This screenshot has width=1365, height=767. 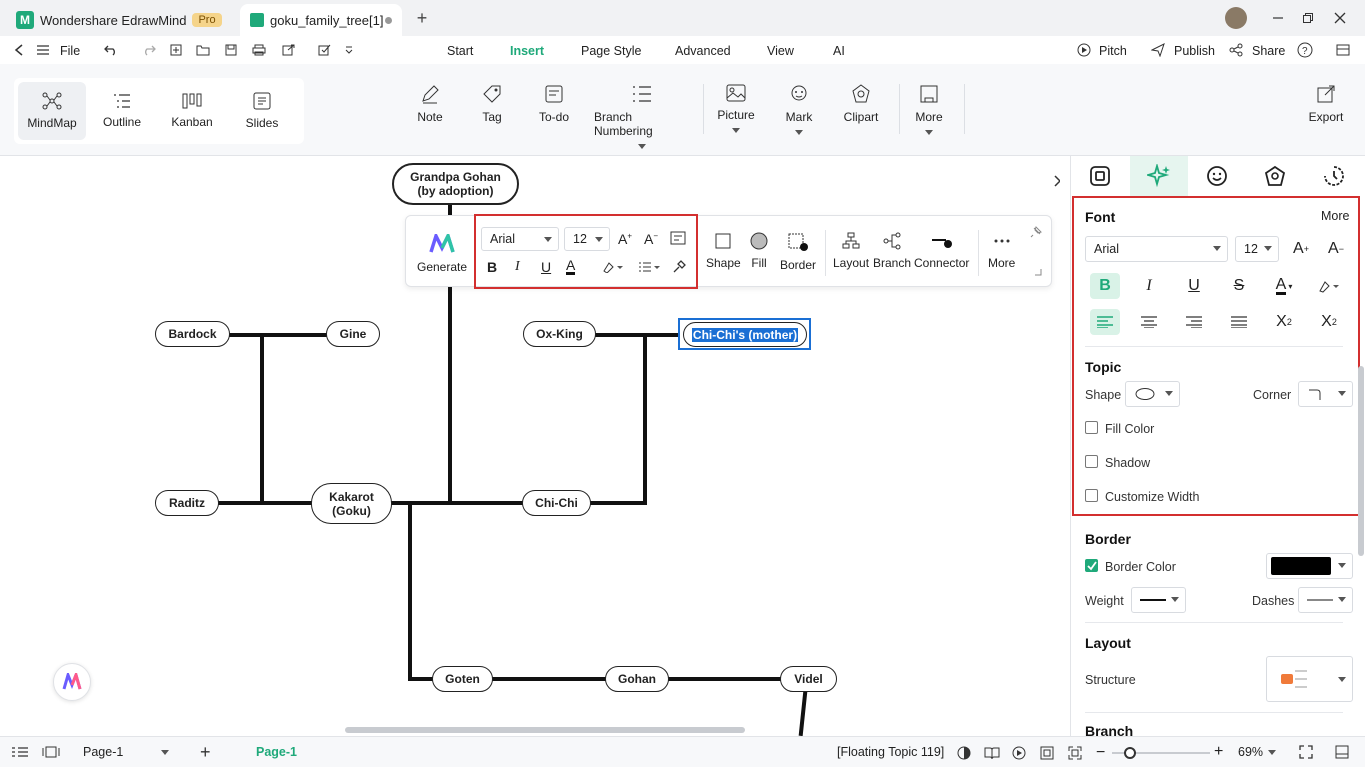 What do you see at coordinates (122, 111) in the screenshot?
I see `outline-view-button: Outline` at bounding box center [122, 111].